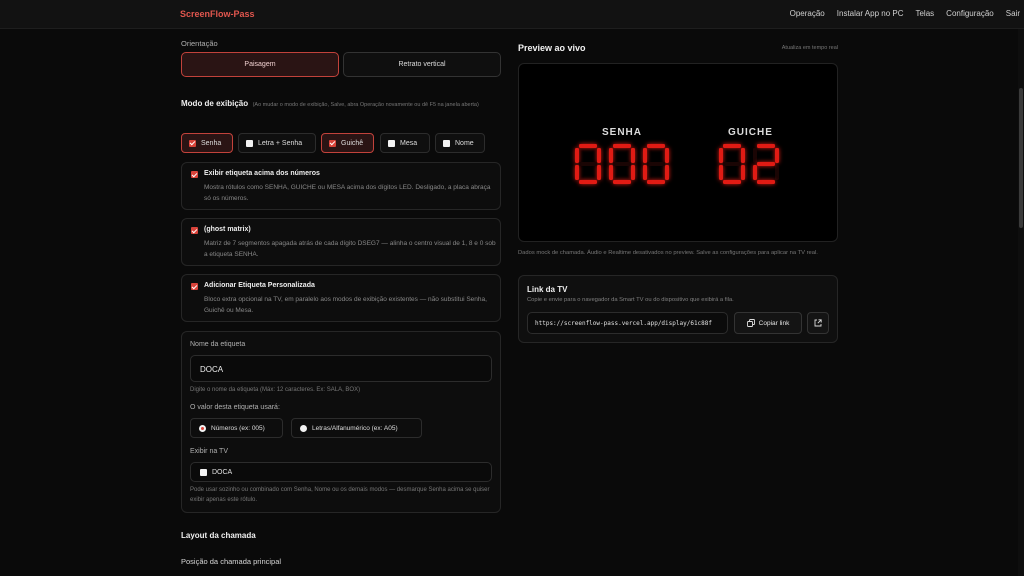  What do you see at coordinates (231, 561) in the screenshot?
I see `layout-section-subtitle: Posição da chamada principal` at bounding box center [231, 561].